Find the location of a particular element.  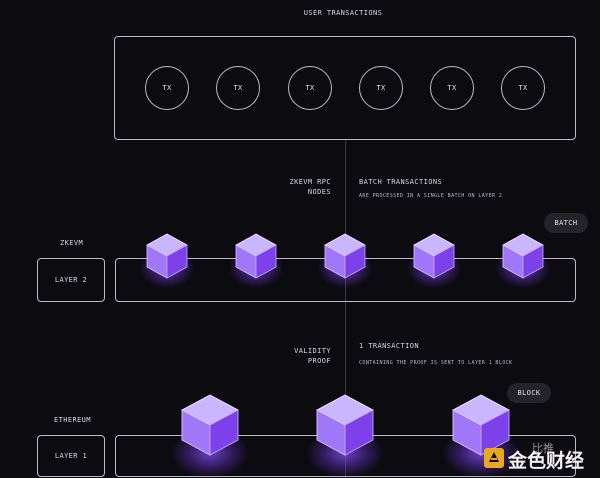

rpc-nodes-label-line2: NODES is located at coordinates (319, 192).